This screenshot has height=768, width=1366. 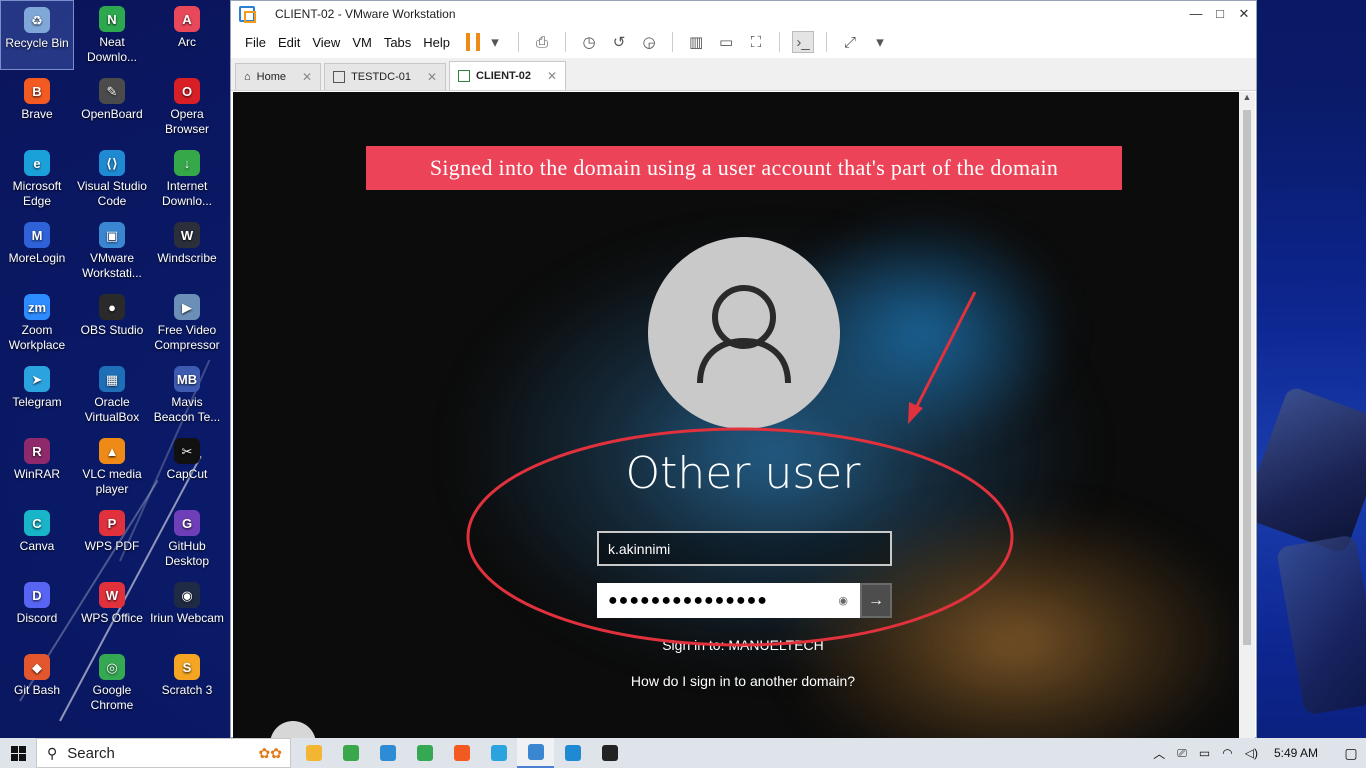 I want to click on maximize-button: □, so click(x=1220, y=14).